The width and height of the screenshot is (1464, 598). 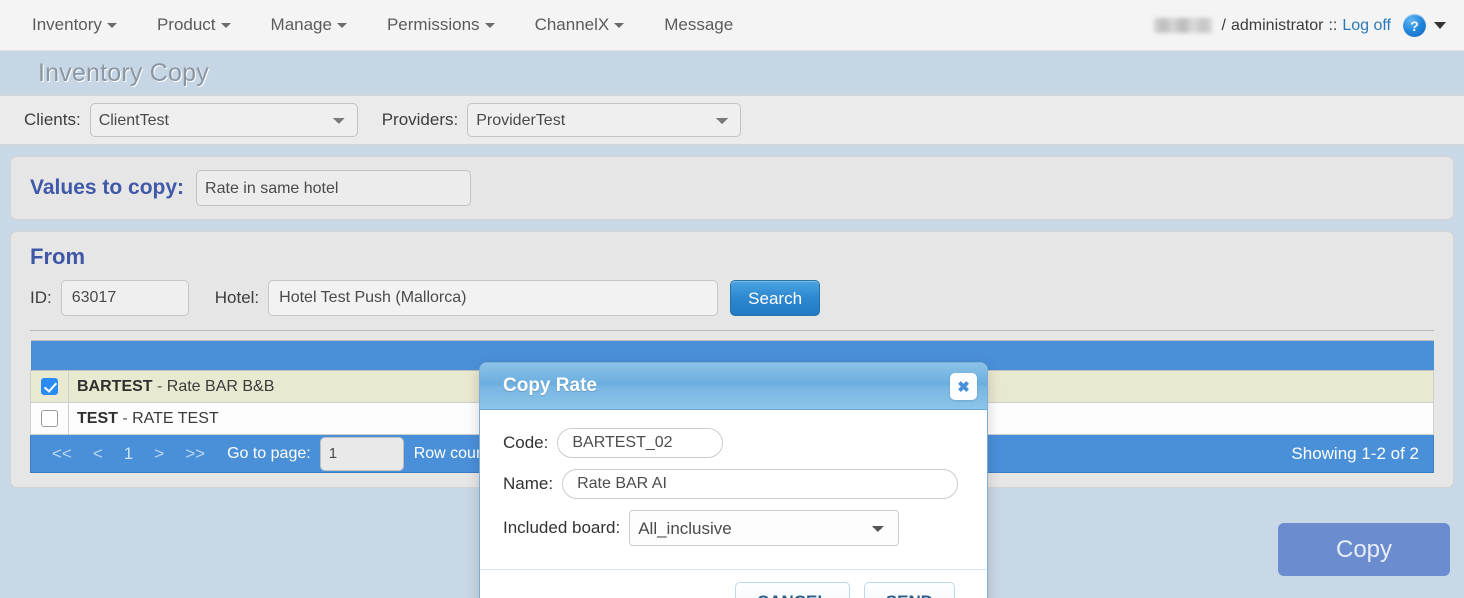 I want to click on rate-code: BARTEST, so click(x=115, y=386).